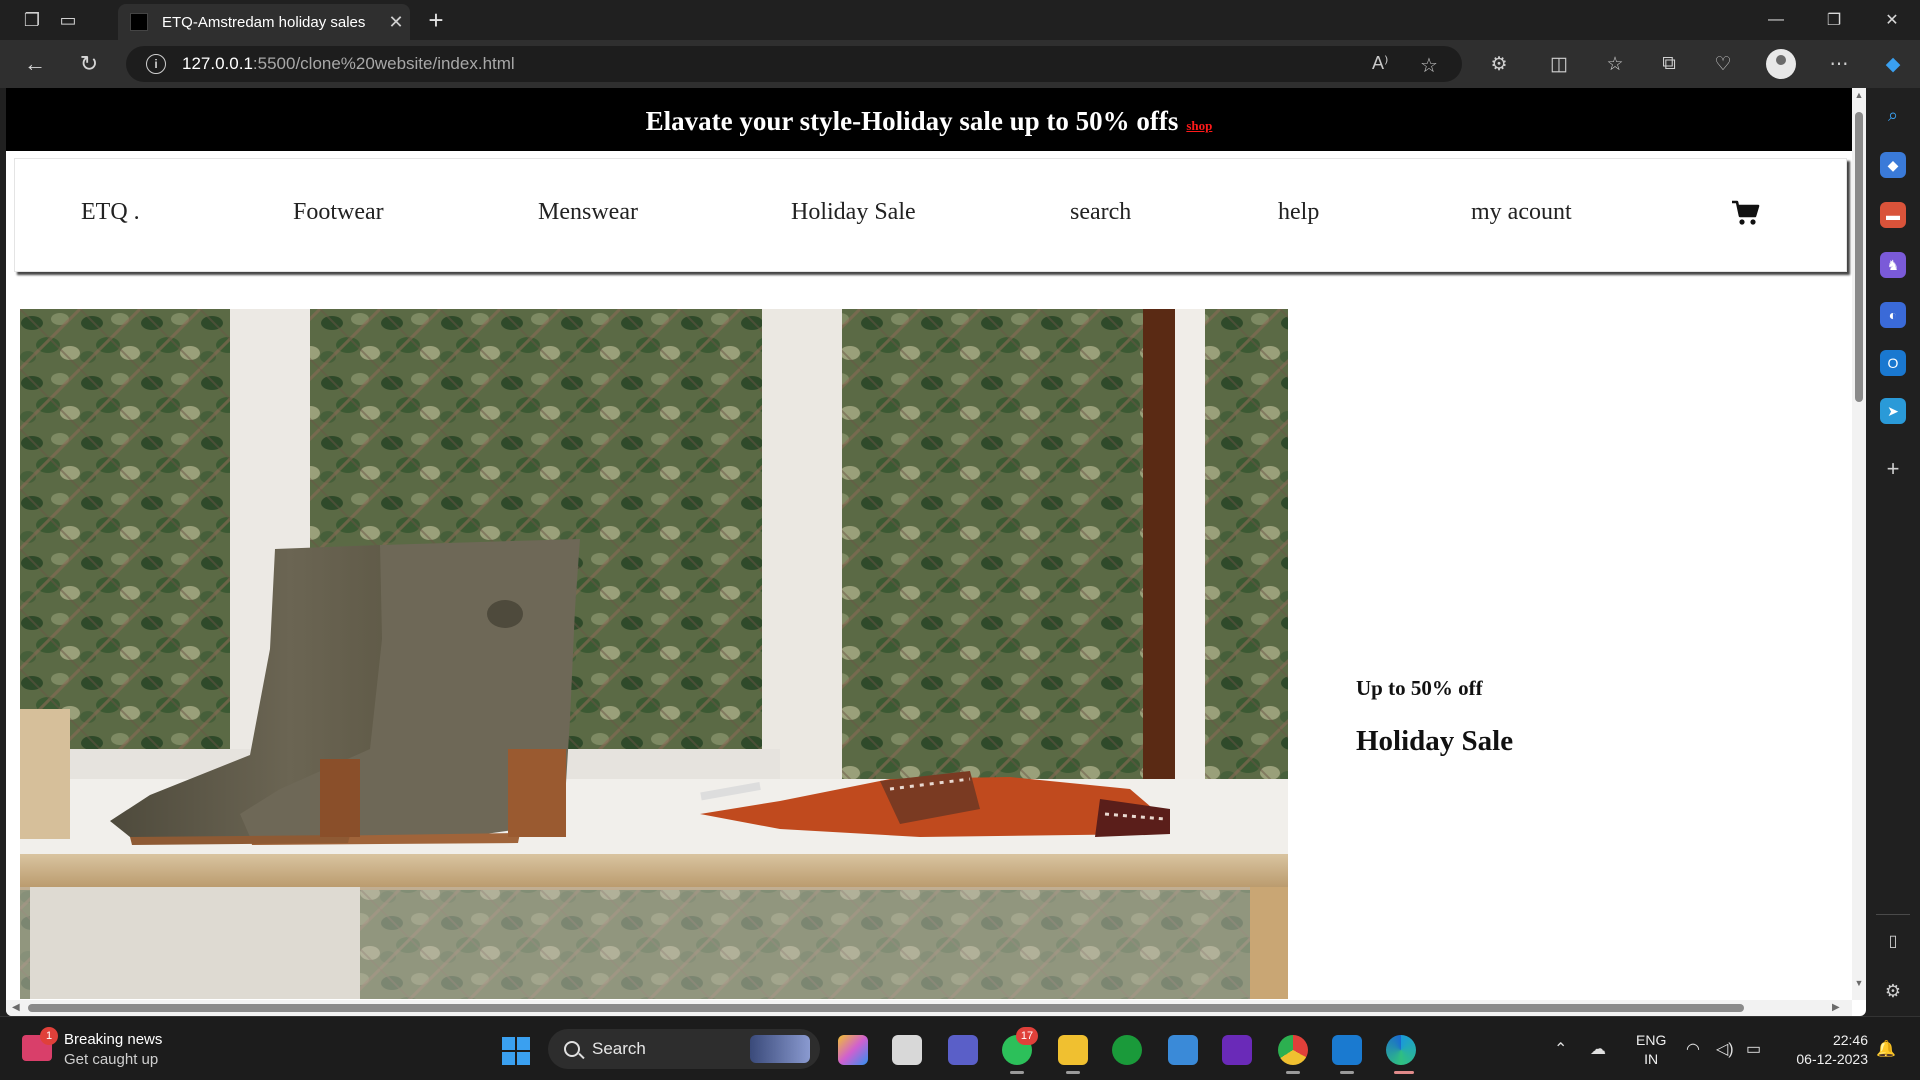 The image size is (1920, 1080). What do you see at coordinates (1832, 1059) in the screenshot?
I see `clock-date: 06-12-2023` at bounding box center [1832, 1059].